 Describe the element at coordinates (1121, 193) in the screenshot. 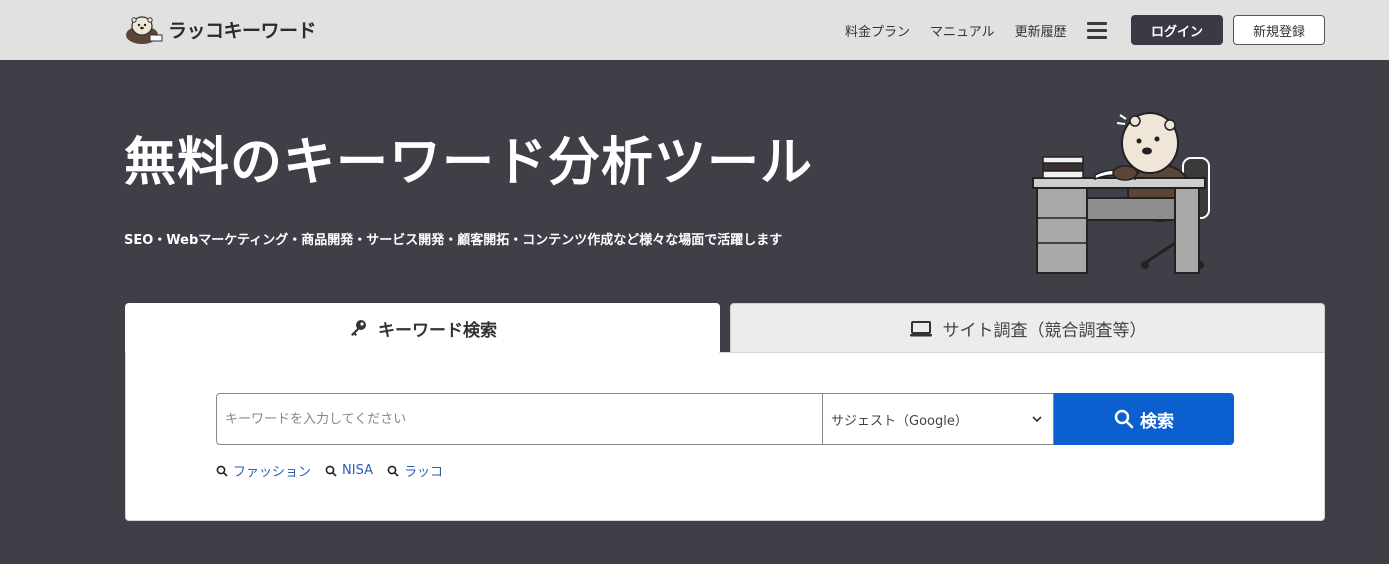

I see `otter-at-desk-illustration` at that location.